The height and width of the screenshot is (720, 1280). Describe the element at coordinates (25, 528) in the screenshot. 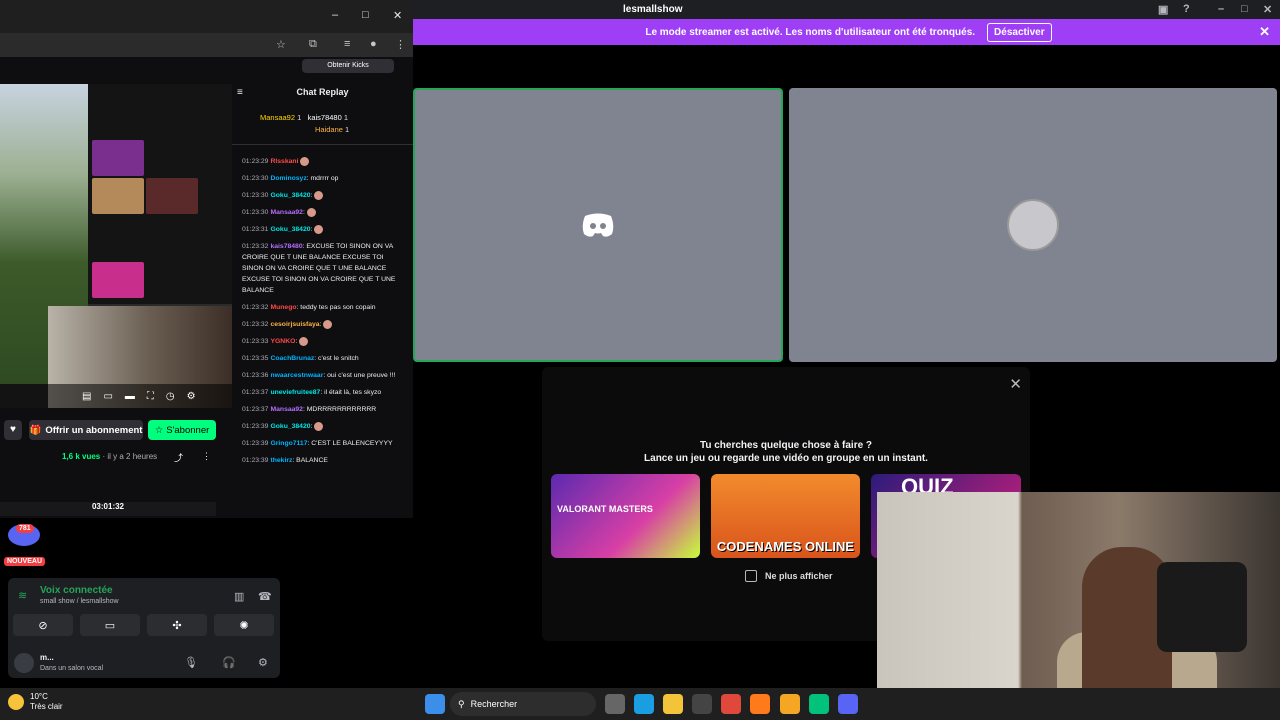

I see `notification-badge: 781` at that location.